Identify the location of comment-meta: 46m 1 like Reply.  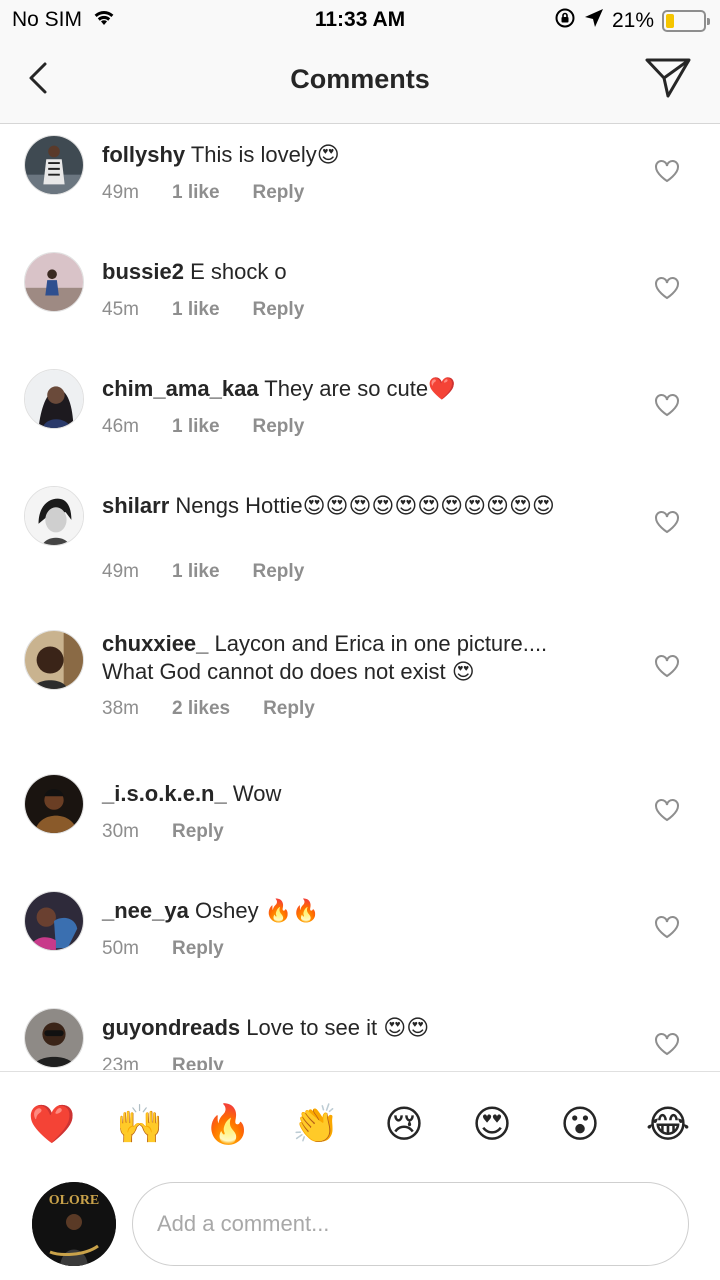
(203, 427).